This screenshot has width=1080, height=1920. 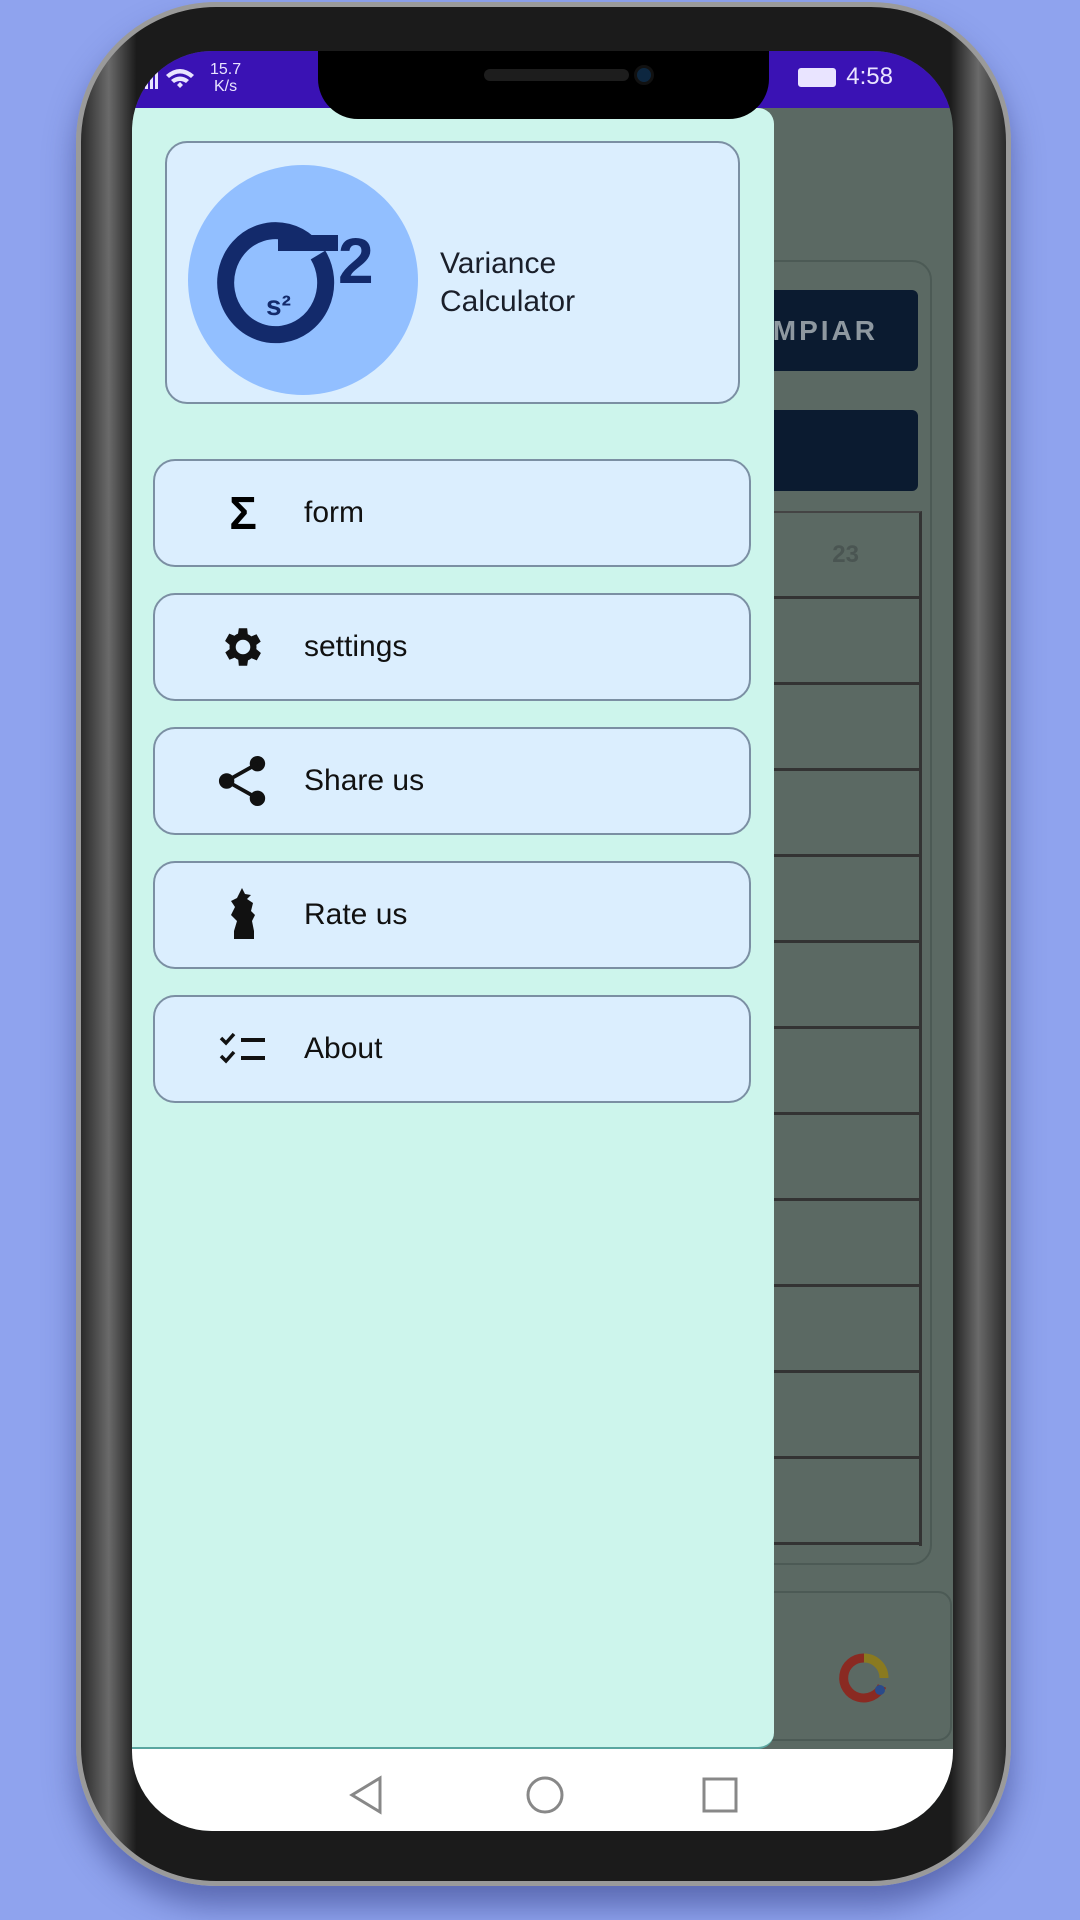 I want to click on camera-notch, so click(x=543, y=85).